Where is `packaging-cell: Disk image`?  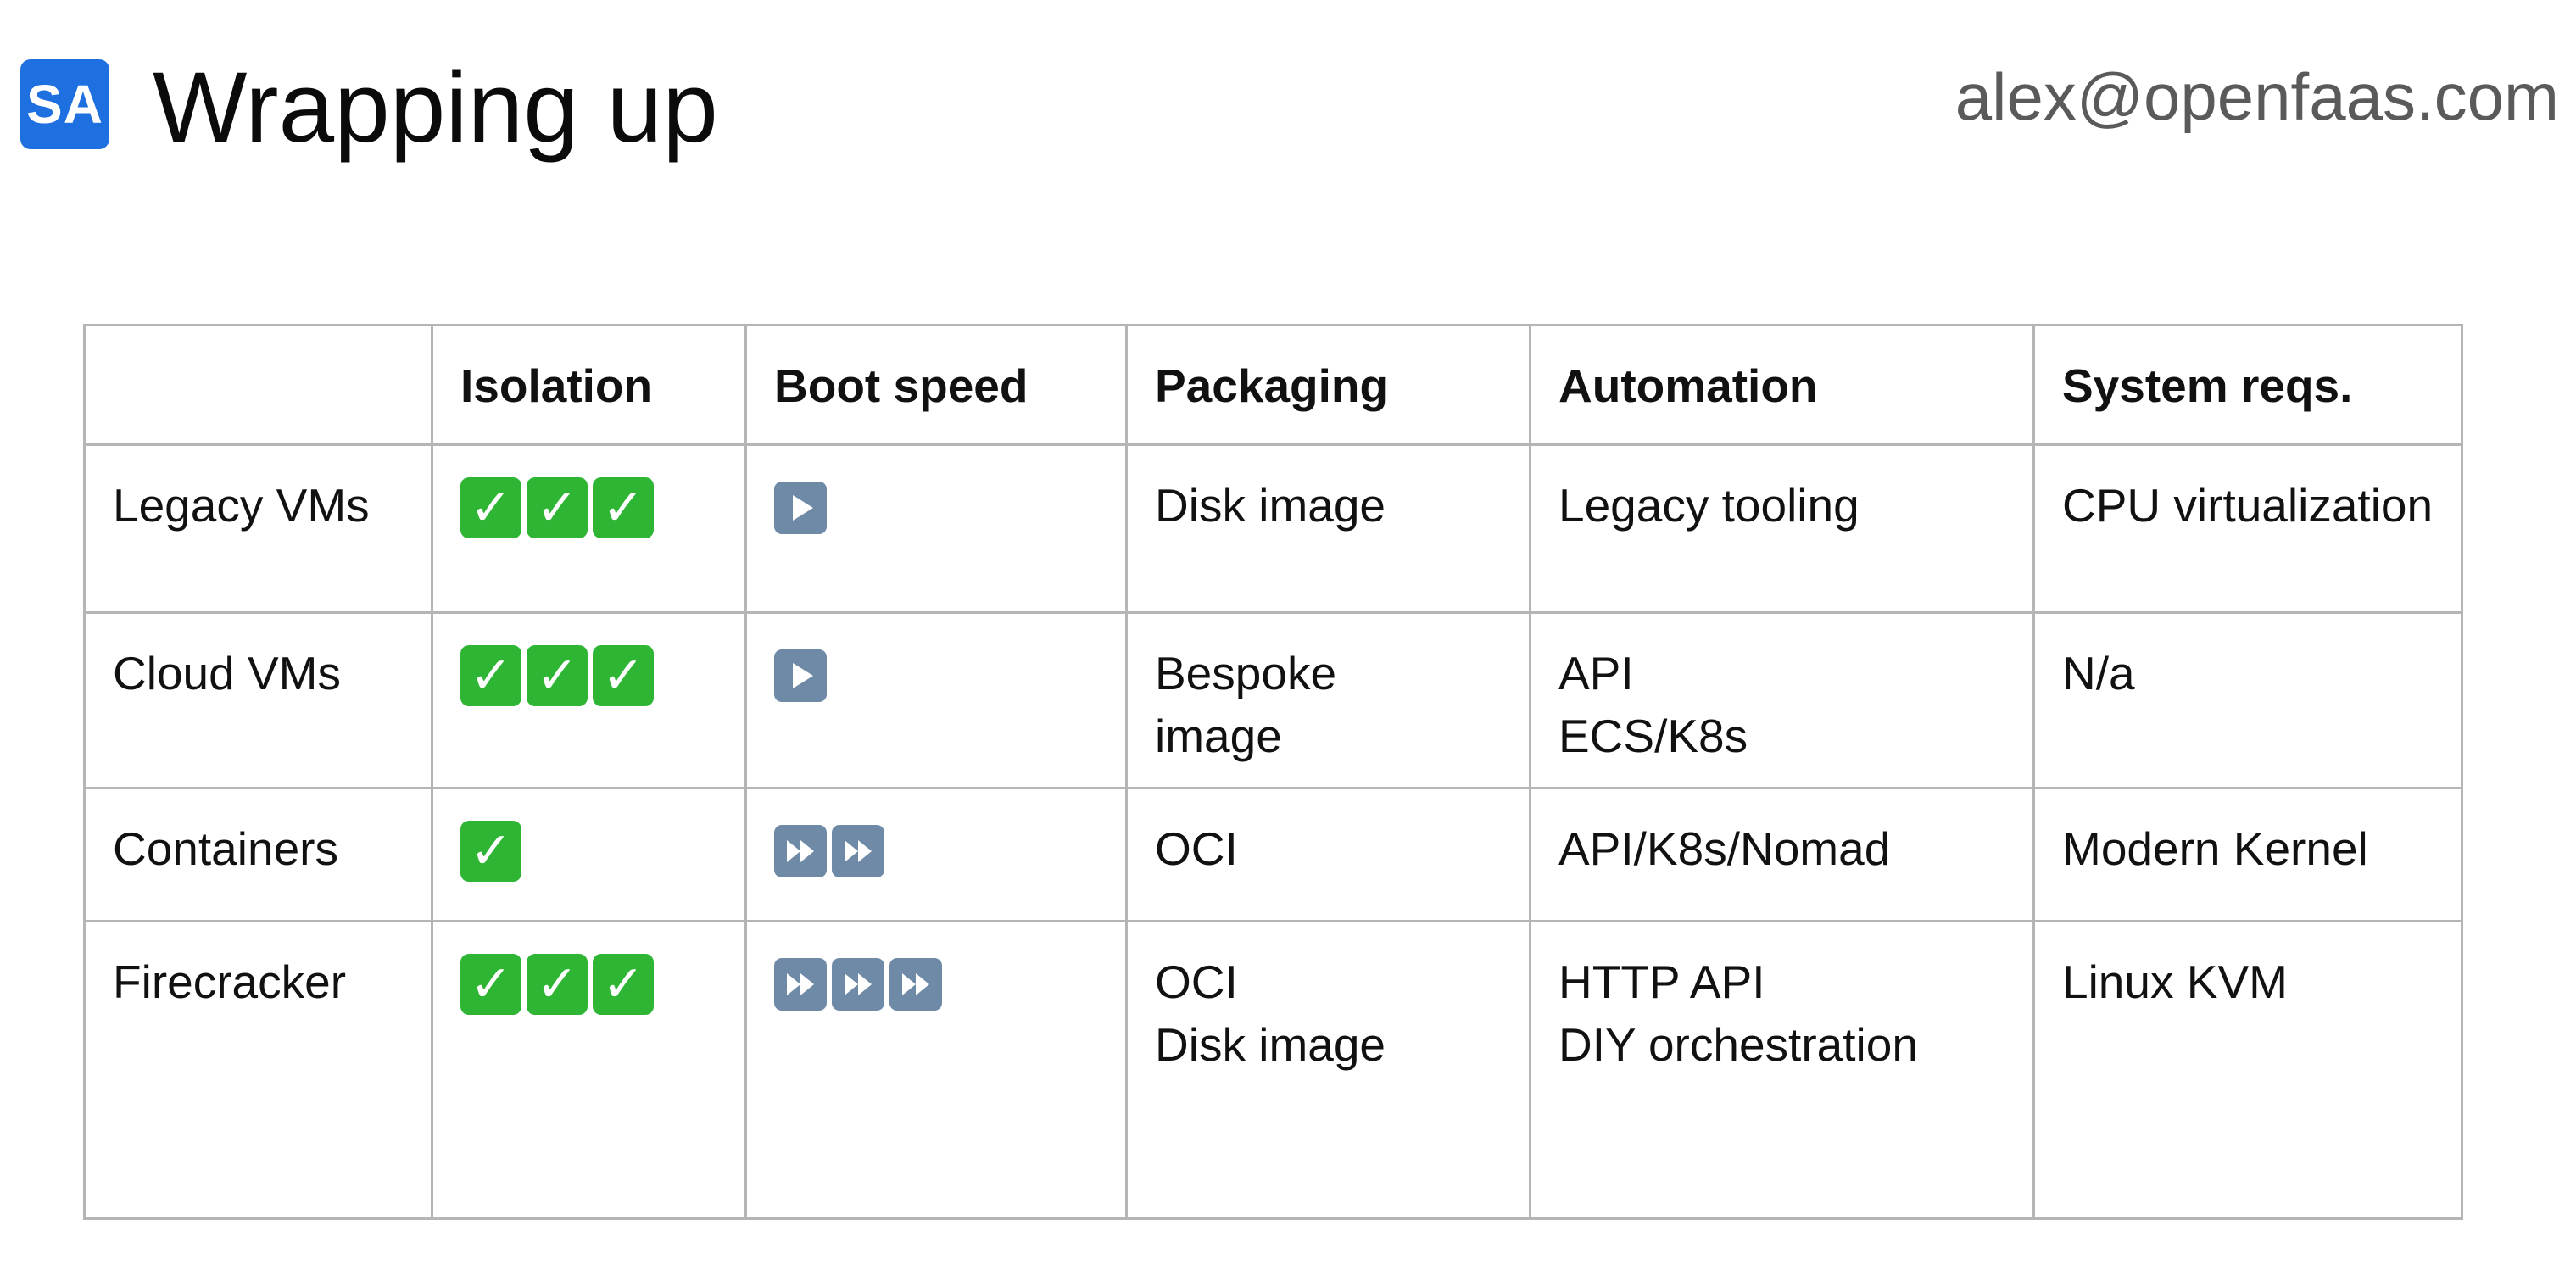
packaging-cell: Disk image is located at coordinates (1328, 528).